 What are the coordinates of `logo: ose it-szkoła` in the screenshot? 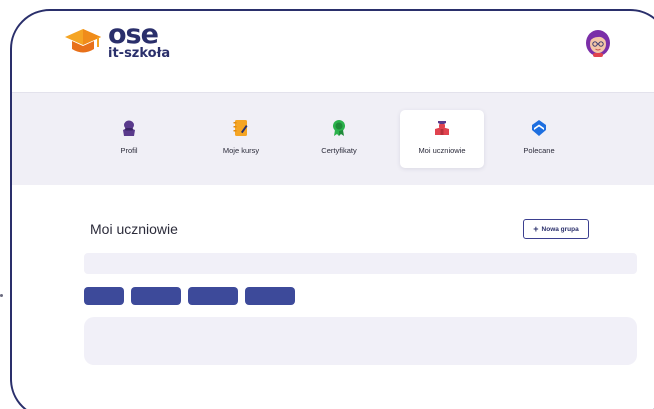 It's located at (117, 40).